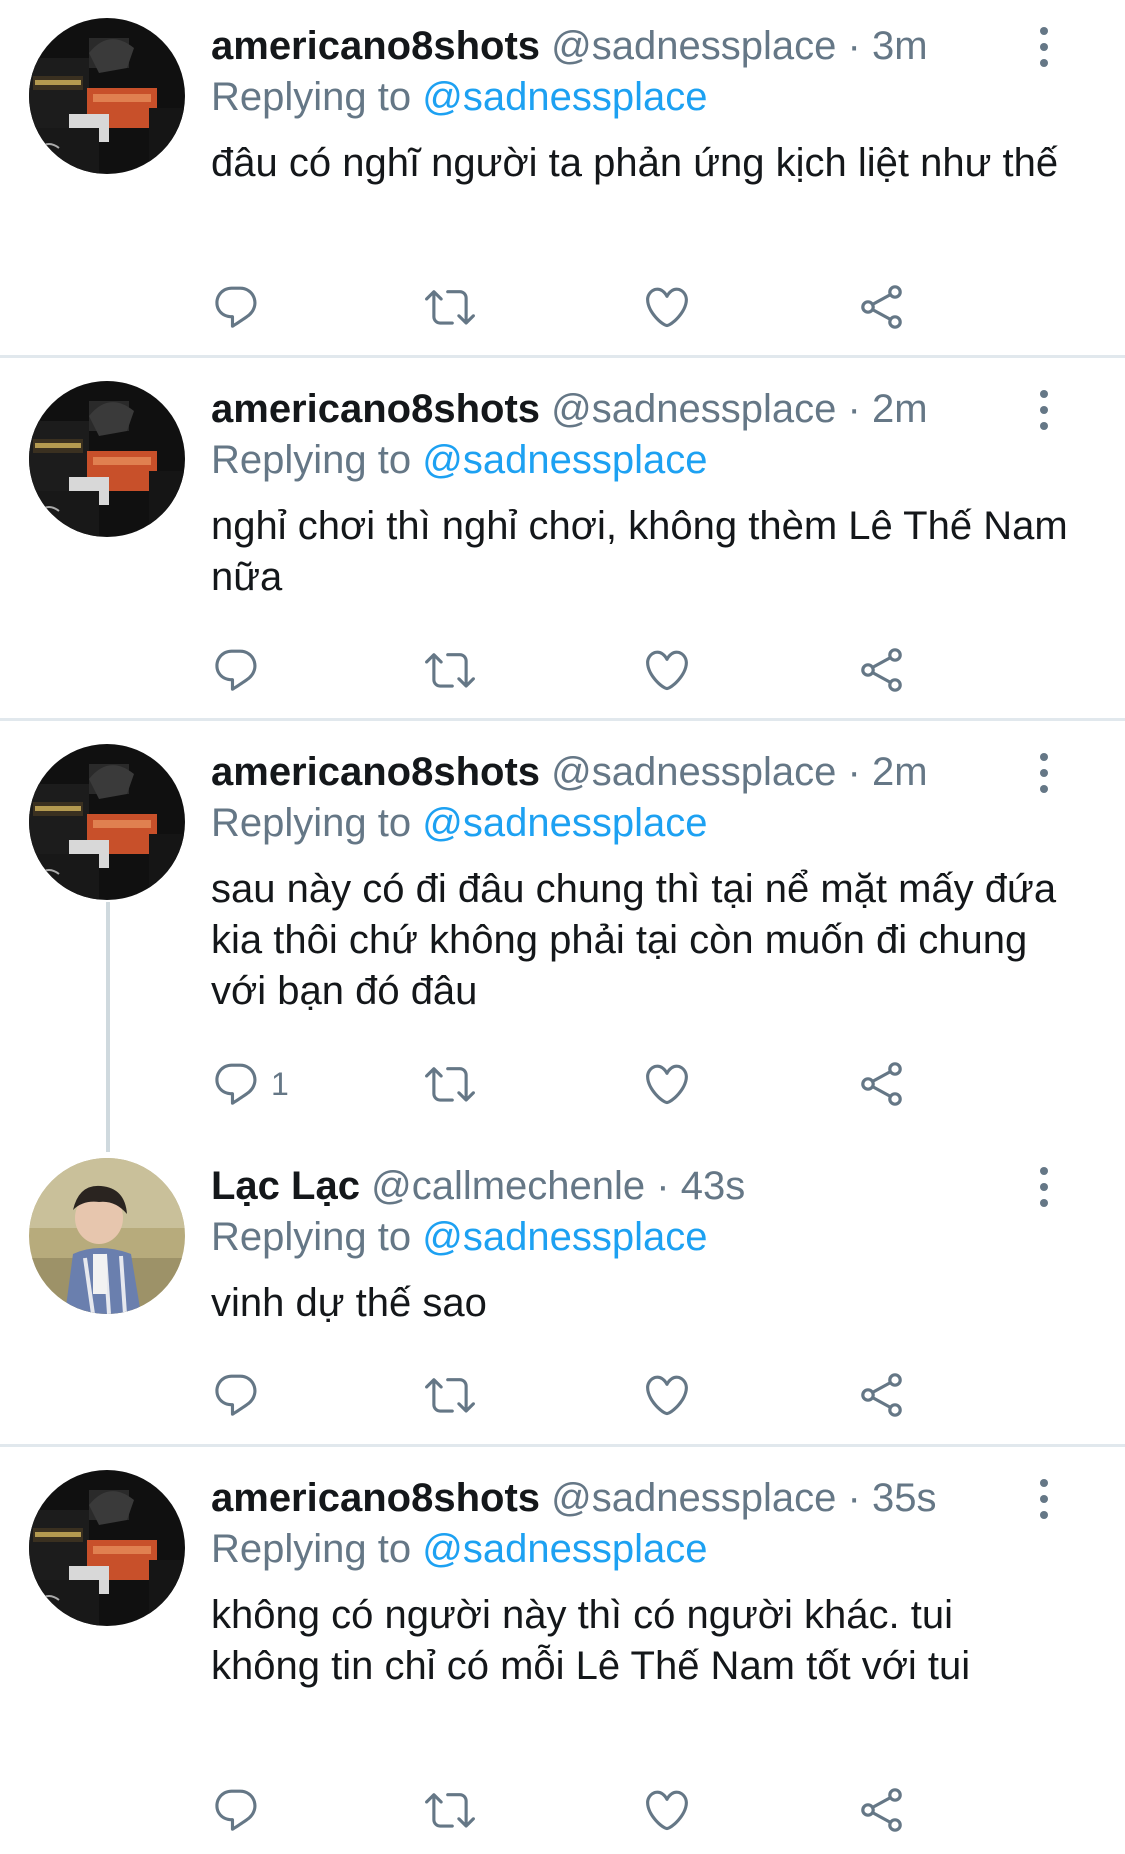 Image resolution: width=1125 pixels, height=1854 pixels. What do you see at coordinates (508, 1186) in the screenshot?
I see `user-handle: @callmechenle` at bounding box center [508, 1186].